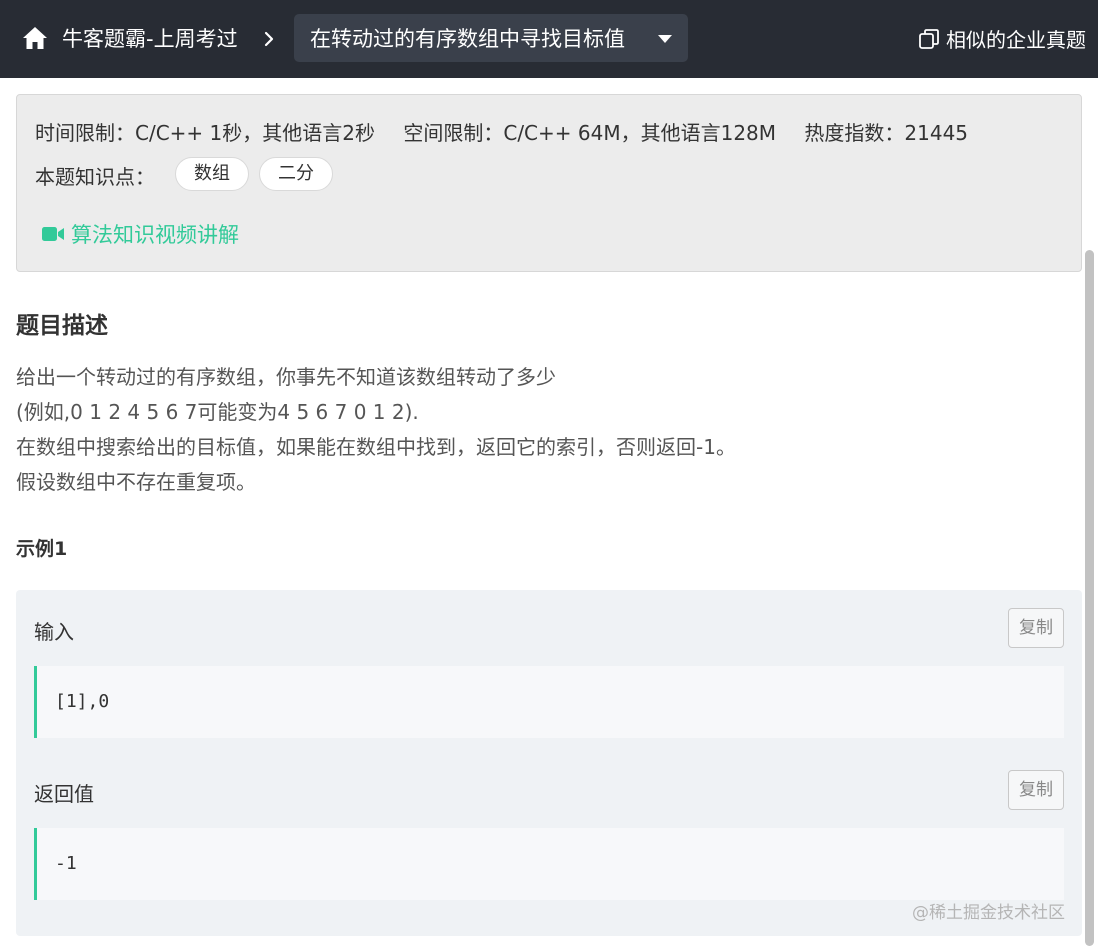 The height and width of the screenshot is (946, 1098). Describe the element at coordinates (136, 482) in the screenshot. I see `description-line: 假设数组中不存在重复项。` at that location.